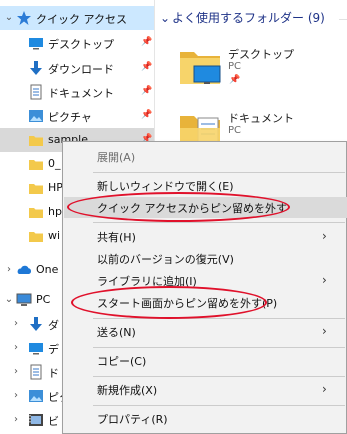  What do you see at coordinates (70, 117) in the screenshot?
I see `nav-item-label: ピクチャ` at bounding box center [70, 117].